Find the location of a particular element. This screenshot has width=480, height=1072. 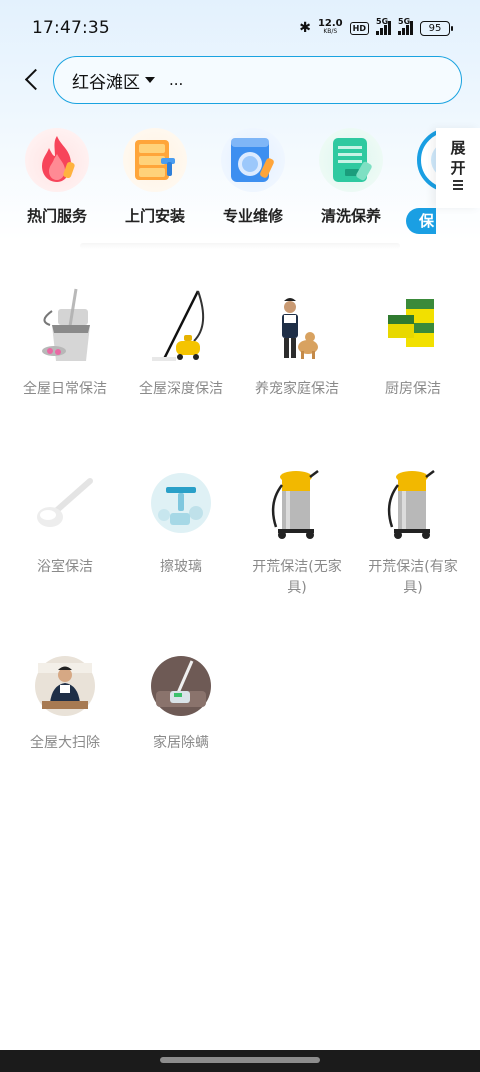

home-gesture-handle is located at coordinates (240, 1060).